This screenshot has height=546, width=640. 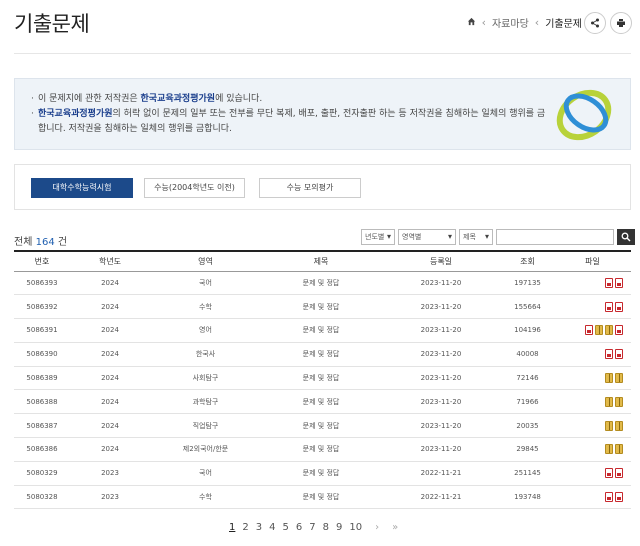 What do you see at coordinates (326, 527) in the screenshot?
I see `page-link: 8` at bounding box center [326, 527].